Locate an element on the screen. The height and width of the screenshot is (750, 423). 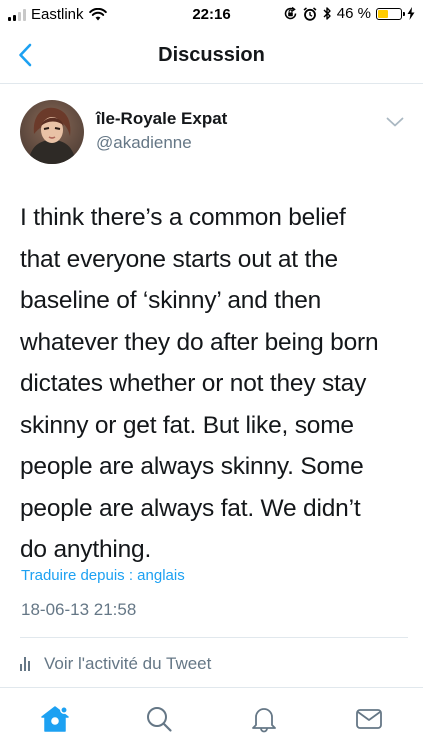
alarm-icon is located at coordinates (310, 13).